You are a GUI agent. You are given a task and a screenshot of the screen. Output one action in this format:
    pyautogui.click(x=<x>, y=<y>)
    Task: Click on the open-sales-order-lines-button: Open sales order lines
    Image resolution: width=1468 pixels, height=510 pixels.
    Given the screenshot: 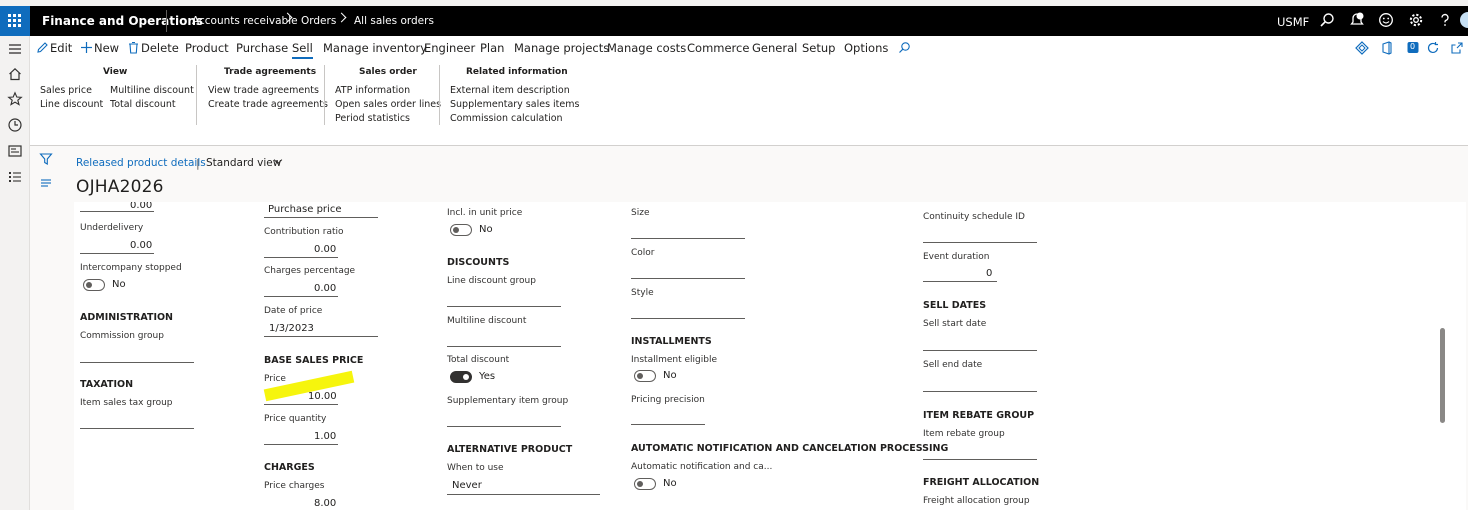 What is the action you would take?
    pyautogui.click(x=388, y=104)
    